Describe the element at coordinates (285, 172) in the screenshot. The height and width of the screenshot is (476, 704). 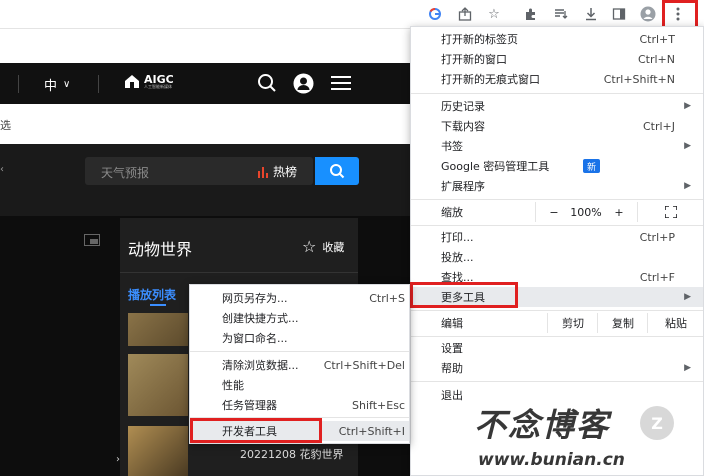
I see `hot-label: 热榜` at that location.